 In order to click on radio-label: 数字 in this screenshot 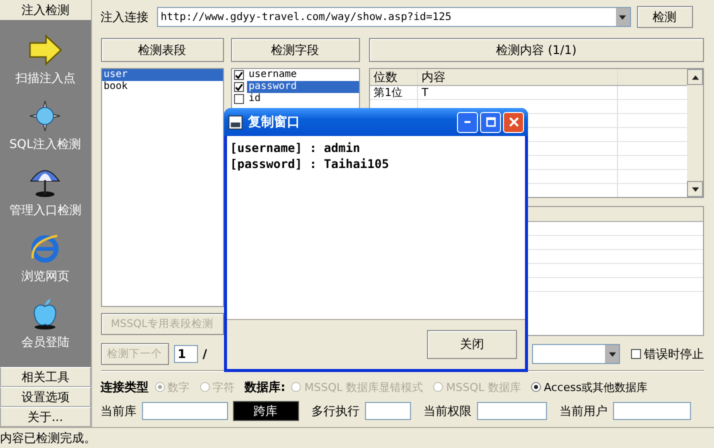, I will do `click(179, 387)`.